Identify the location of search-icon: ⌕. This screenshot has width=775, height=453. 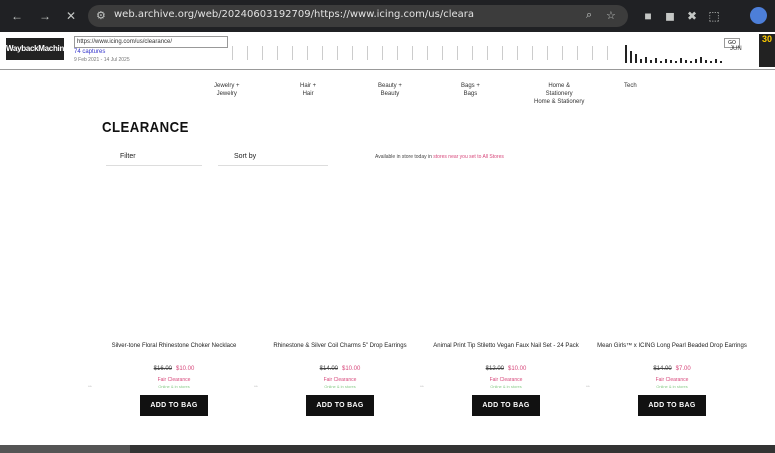
(589, 15).